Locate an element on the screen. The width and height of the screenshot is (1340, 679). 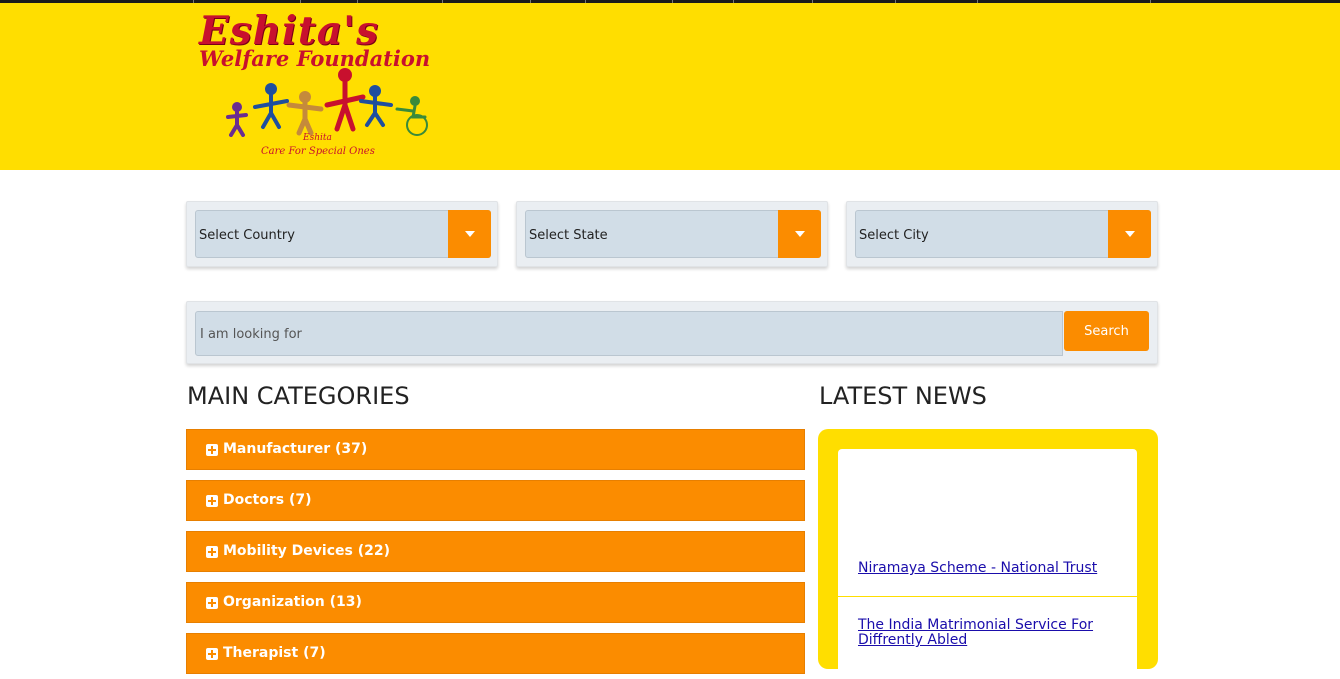
category-item: Therapist (7) is located at coordinates (495, 653).